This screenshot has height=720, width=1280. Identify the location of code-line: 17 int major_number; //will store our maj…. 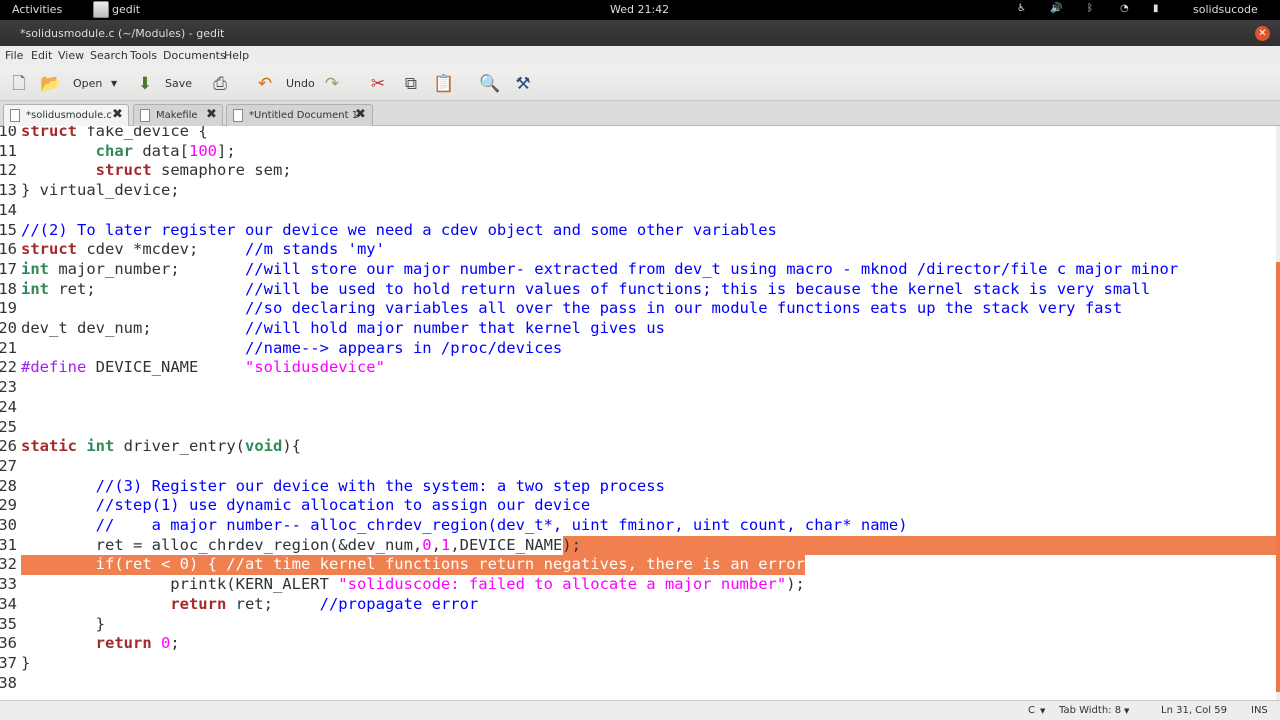
(638, 270).